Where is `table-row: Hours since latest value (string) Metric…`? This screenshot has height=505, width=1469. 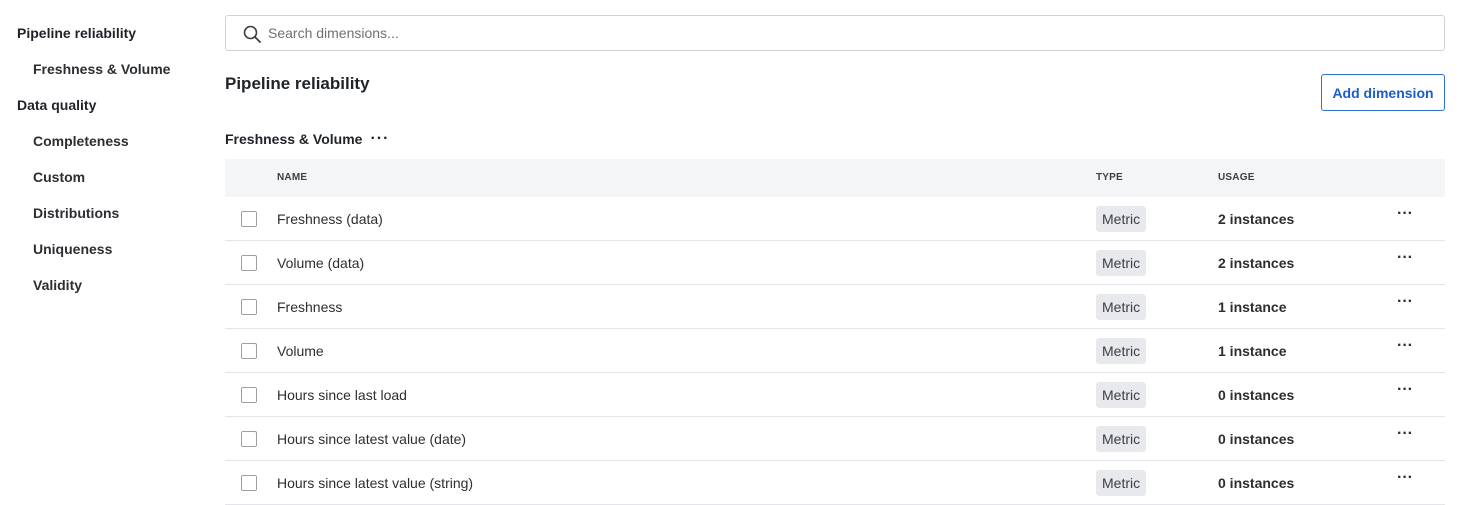
table-row: Hours since latest value (string) Metric… is located at coordinates (835, 483).